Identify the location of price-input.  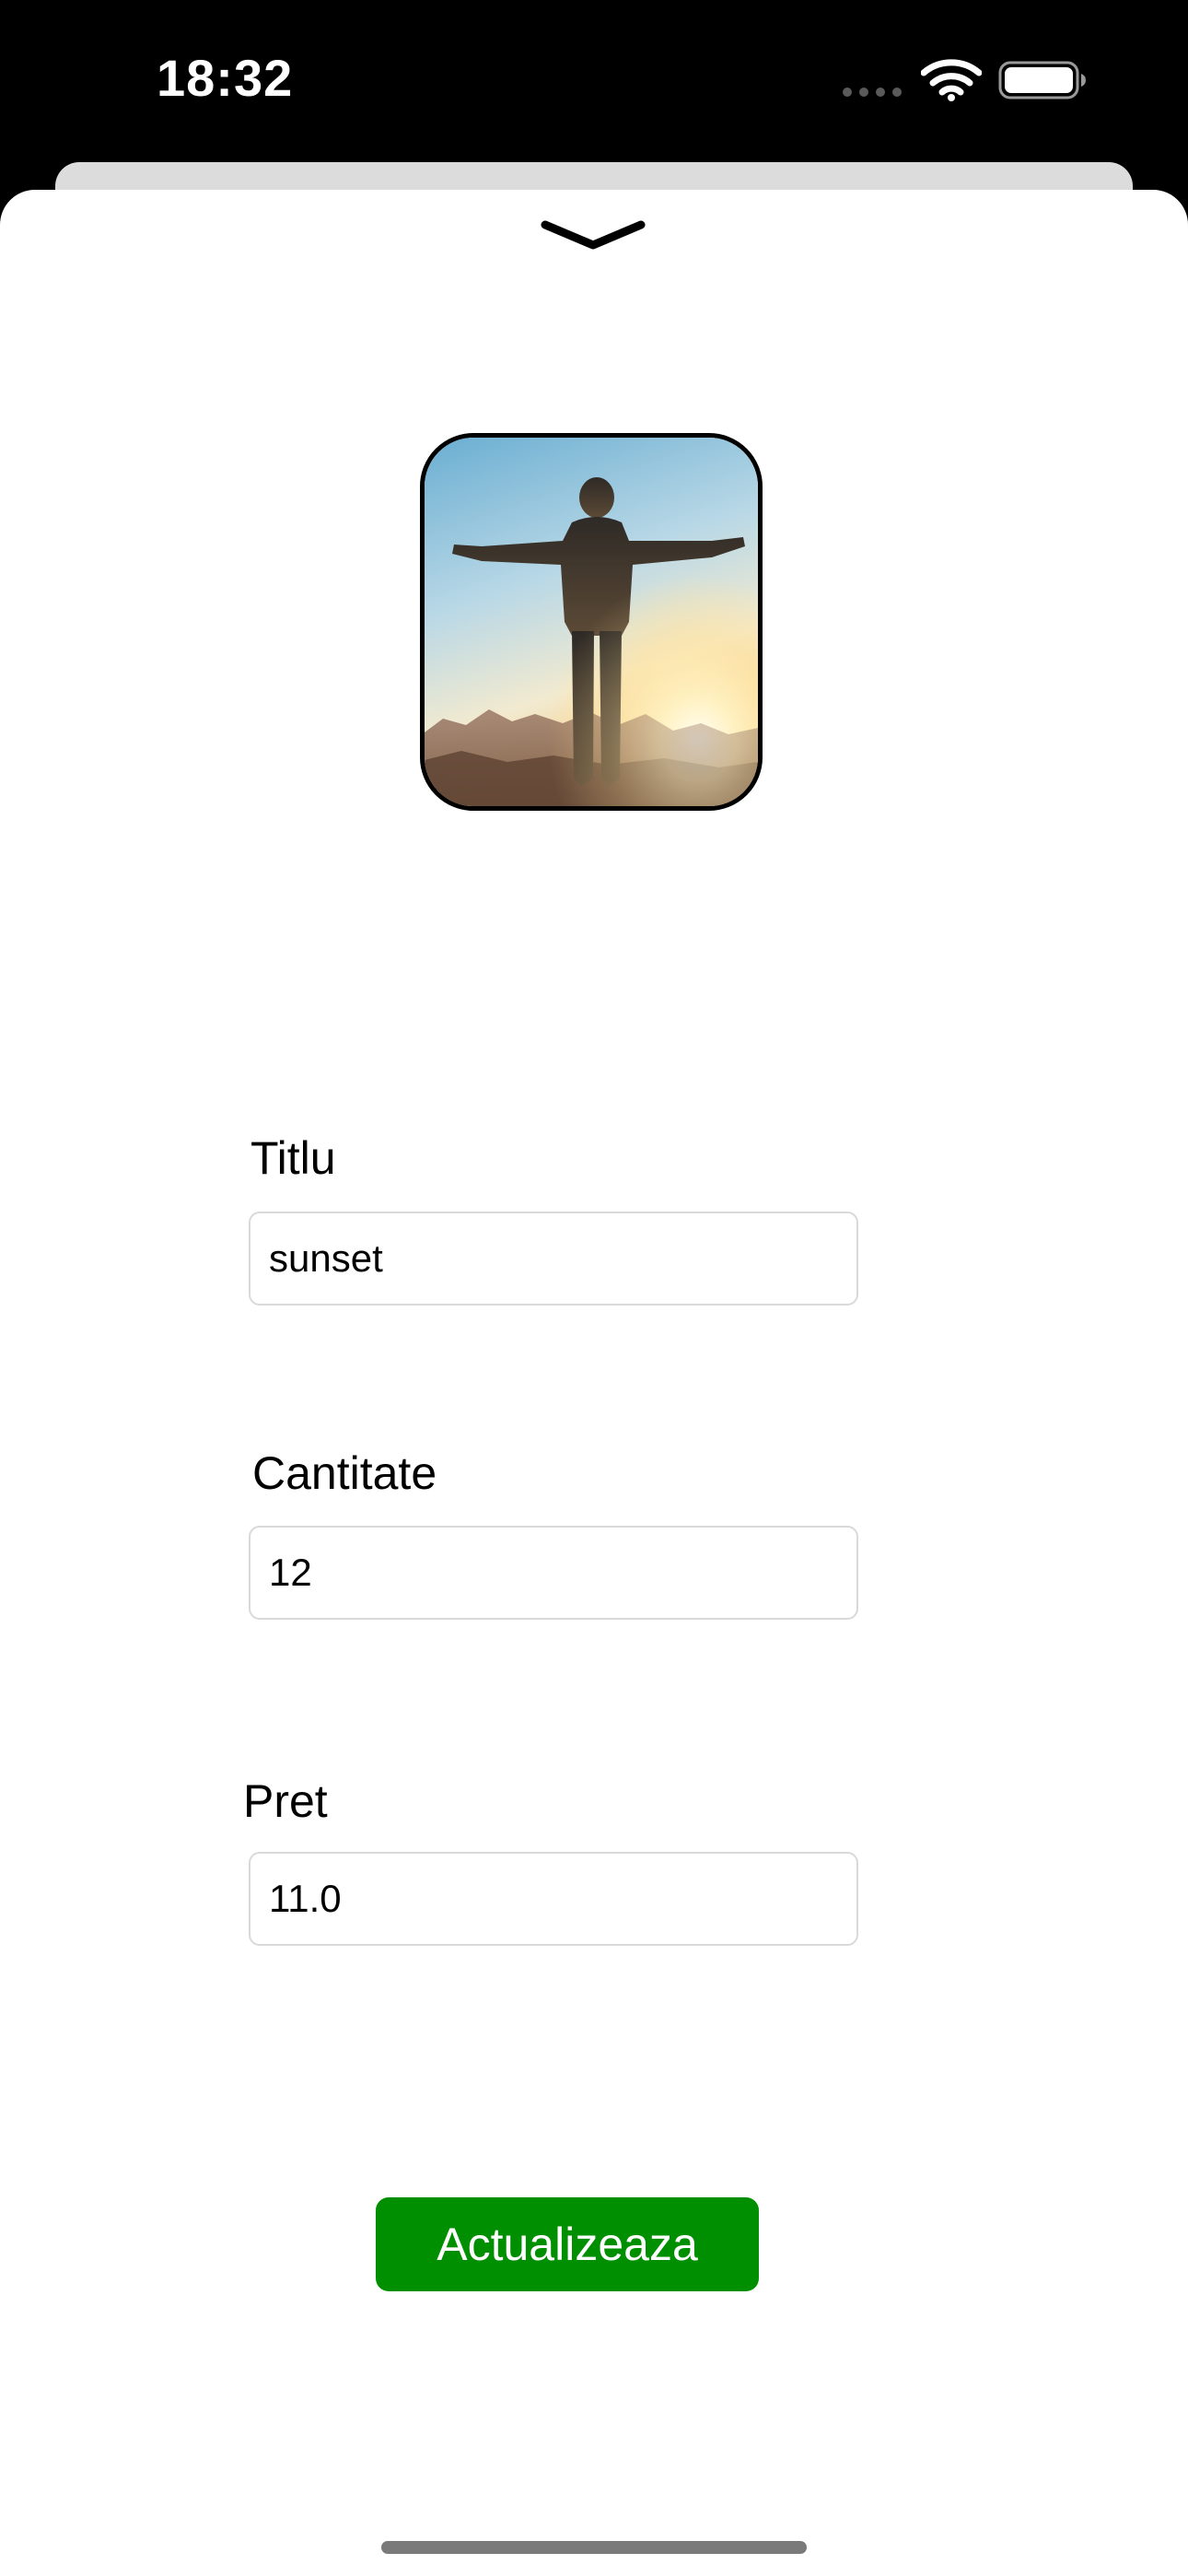
(553, 1899).